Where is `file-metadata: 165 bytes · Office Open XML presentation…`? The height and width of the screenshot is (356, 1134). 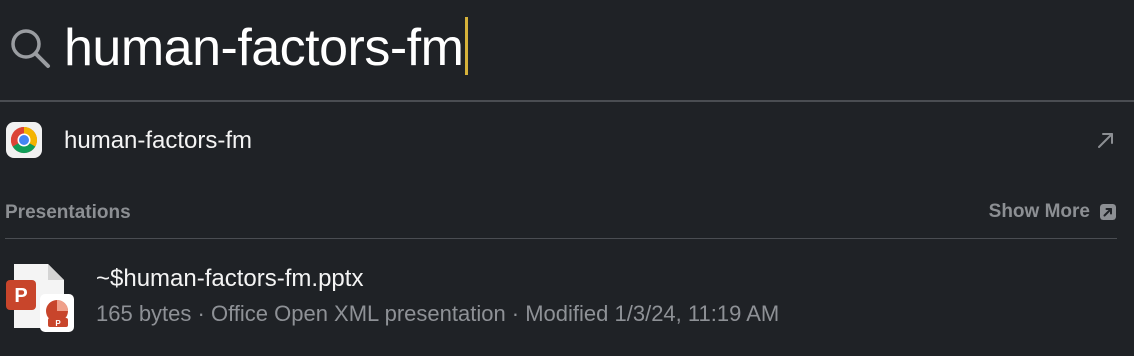
file-metadata: 165 bytes · Office Open XML presentation… is located at coordinates (438, 313).